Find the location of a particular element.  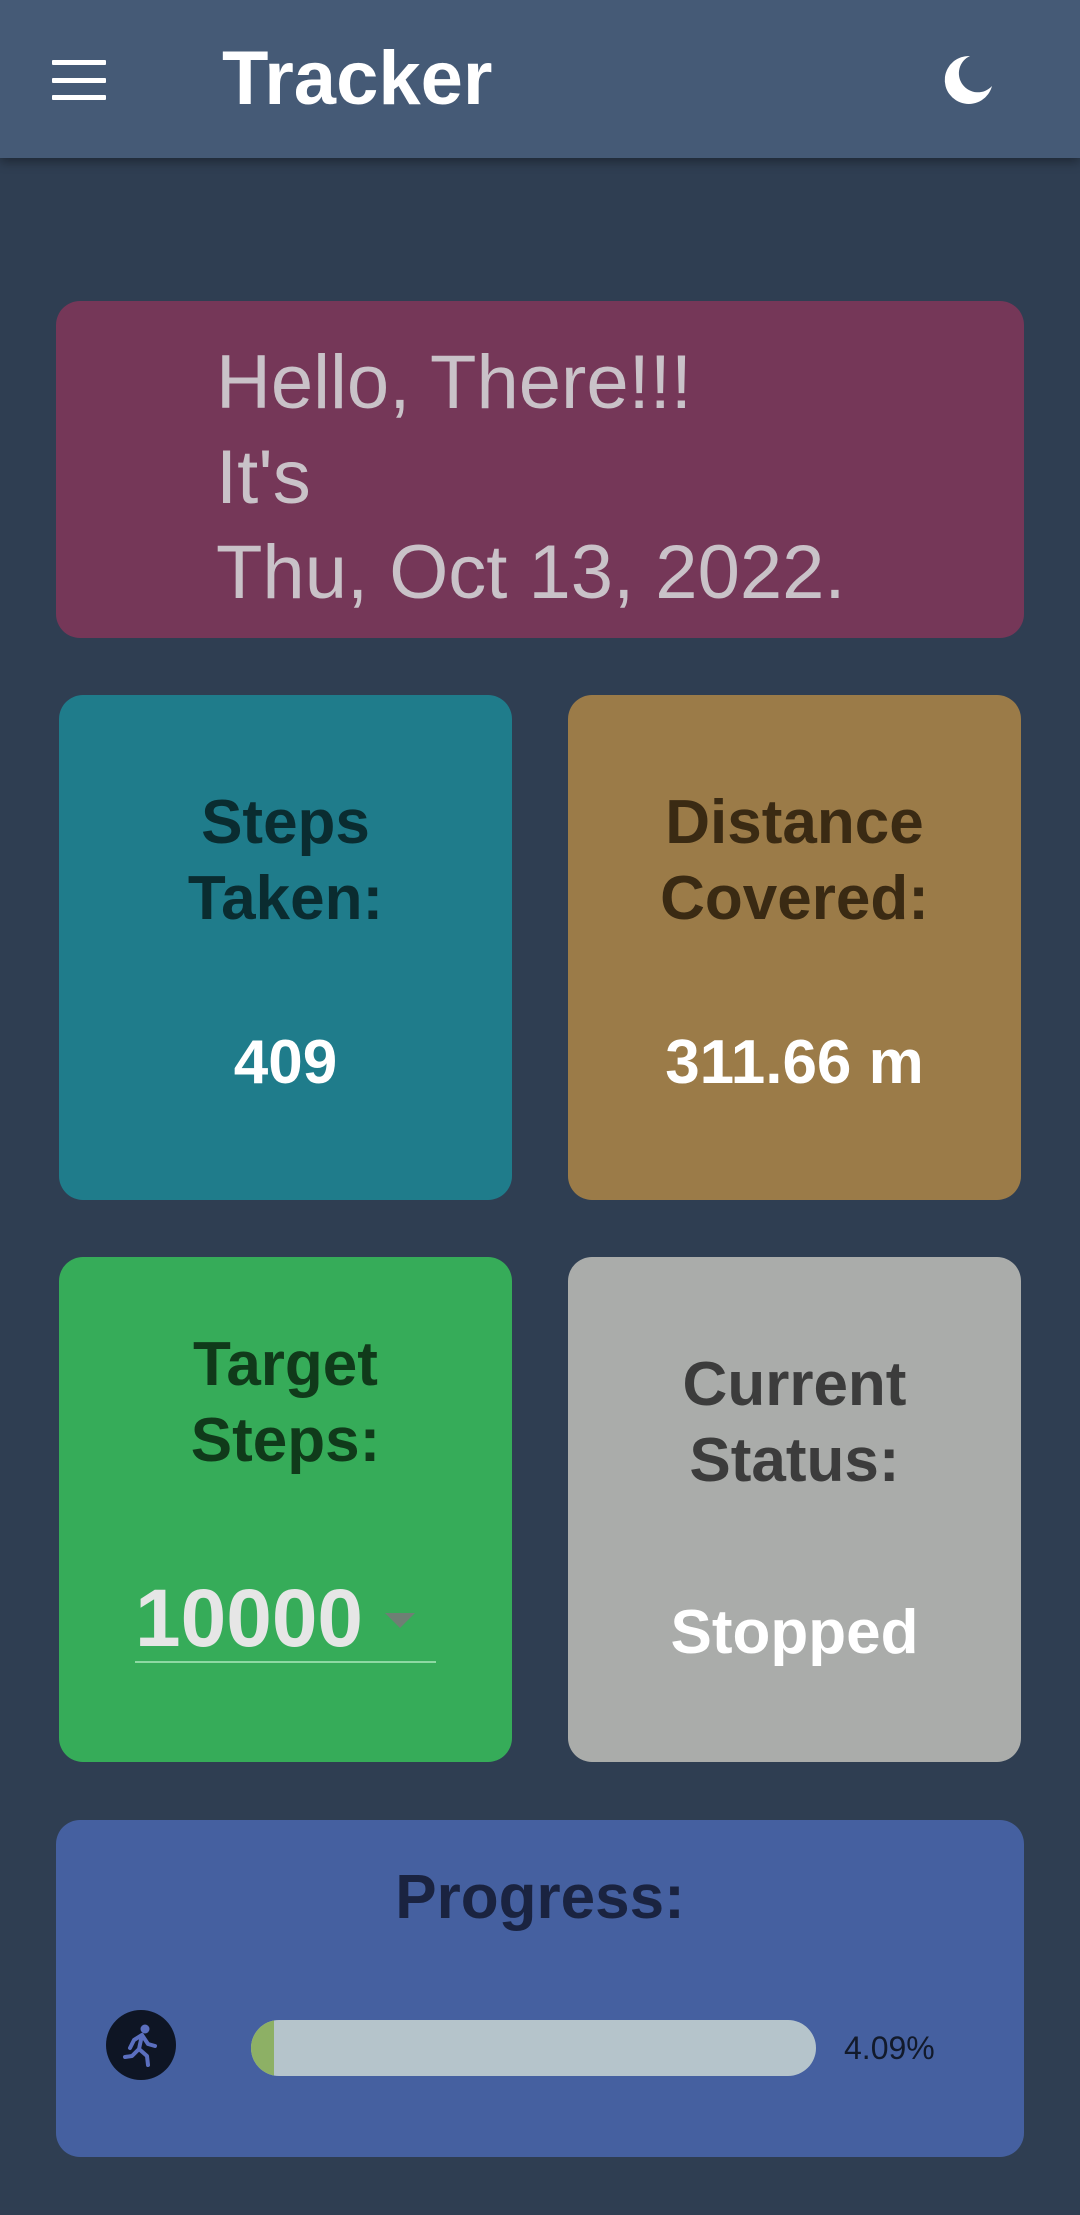

progress-bar is located at coordinates (533, 2048).